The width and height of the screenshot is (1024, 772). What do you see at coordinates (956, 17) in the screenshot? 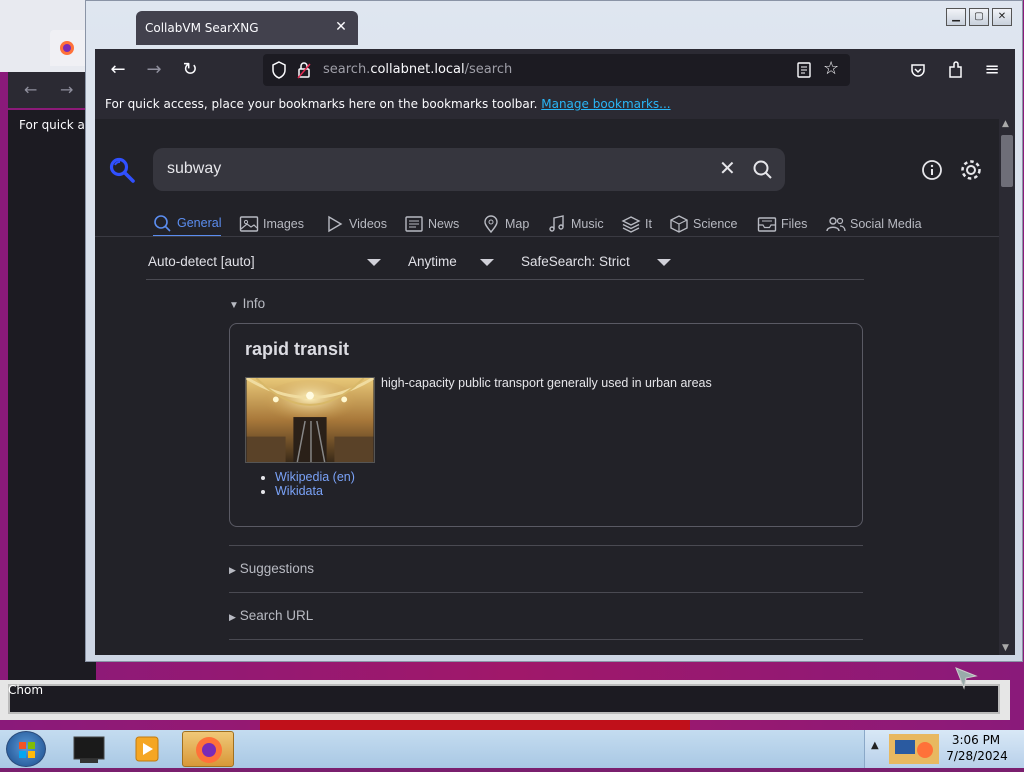
I see `minimize-button: ▁` at bounding box center [956, 17].